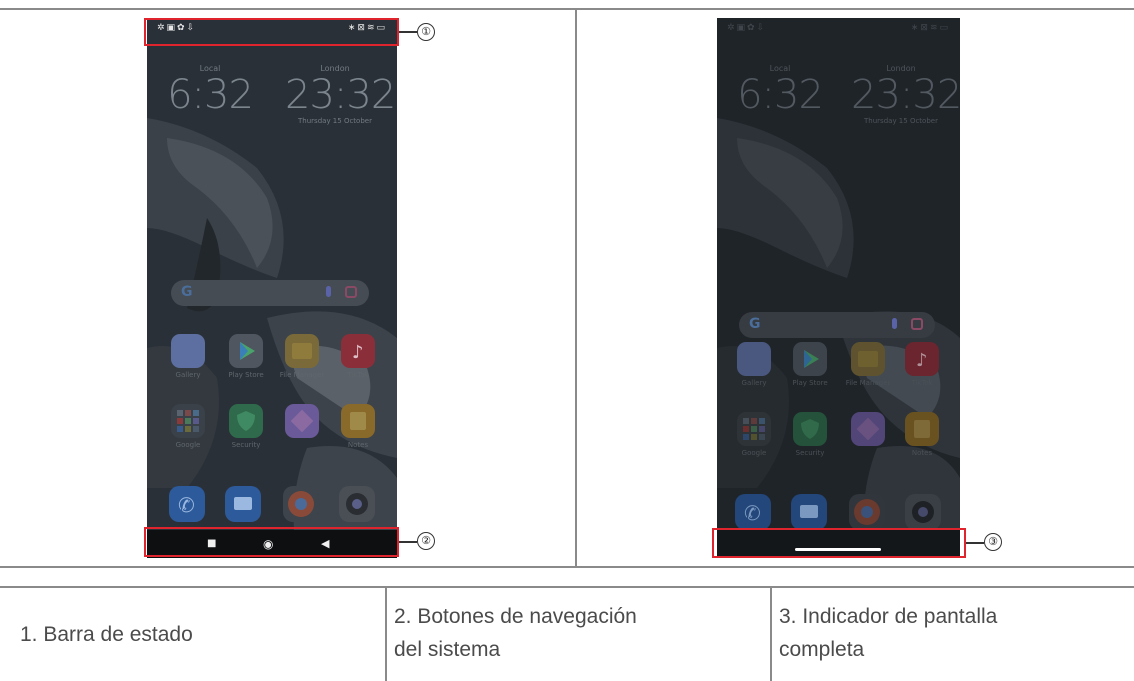 This screenshot has width=1134, height=681. Describe the element at coordinates (888, 633) in the screenshot. I see `legend-item-full-screen-indicator: 3. Indicador de pantalla completa` at that location.